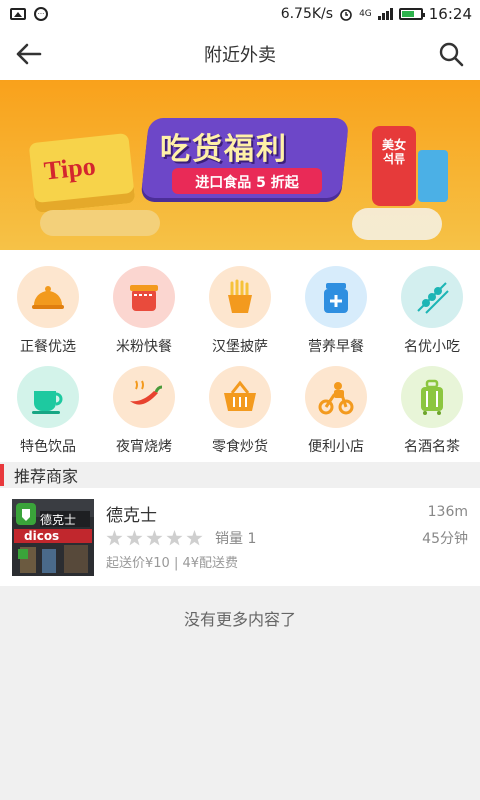 This screenshot has width=480, height=800. I want to click on category-label: 汉堡披萨, so click(240, 347).